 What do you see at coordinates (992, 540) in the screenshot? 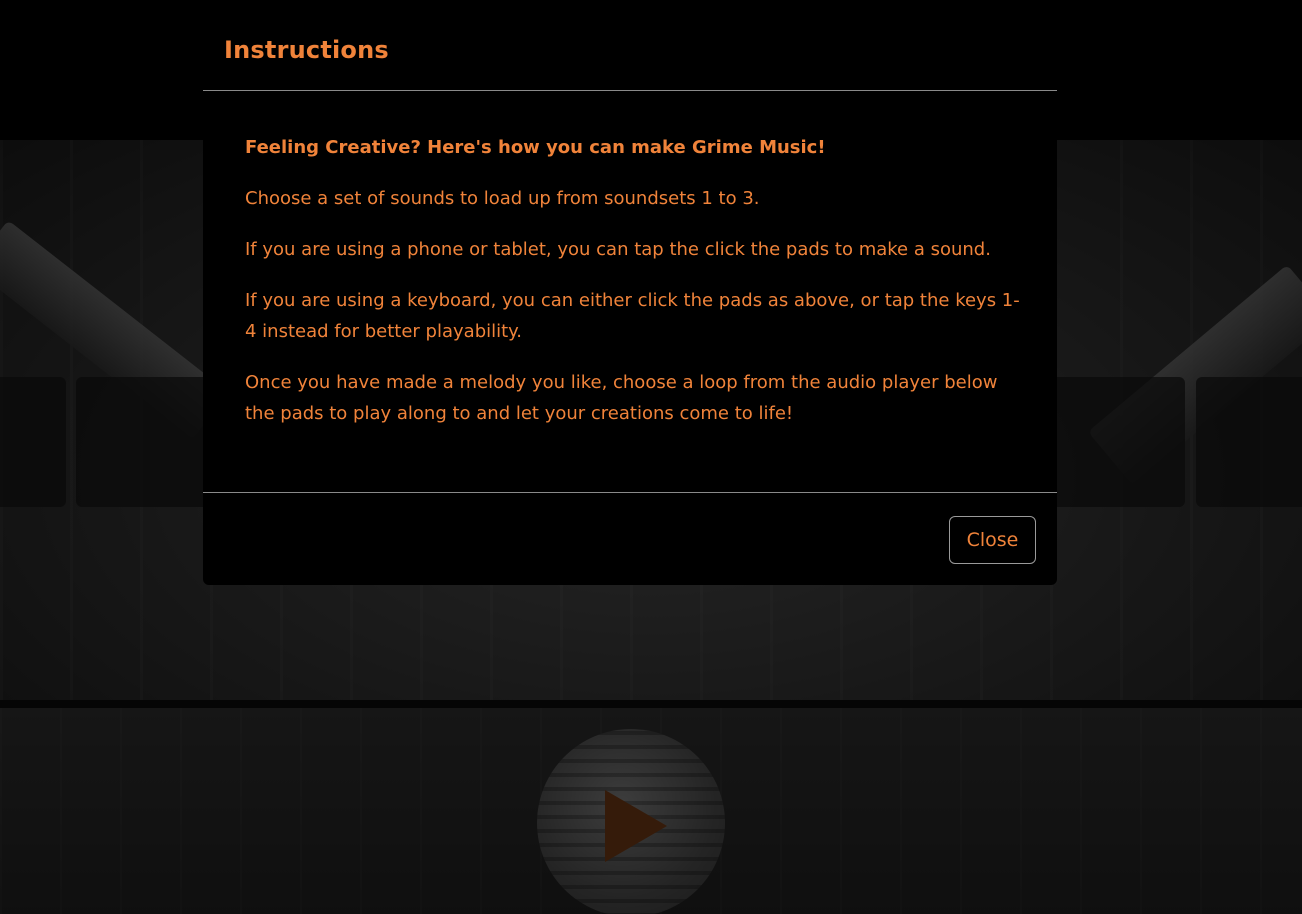
I see `close-button: Close` at bounding box center [992, 540].